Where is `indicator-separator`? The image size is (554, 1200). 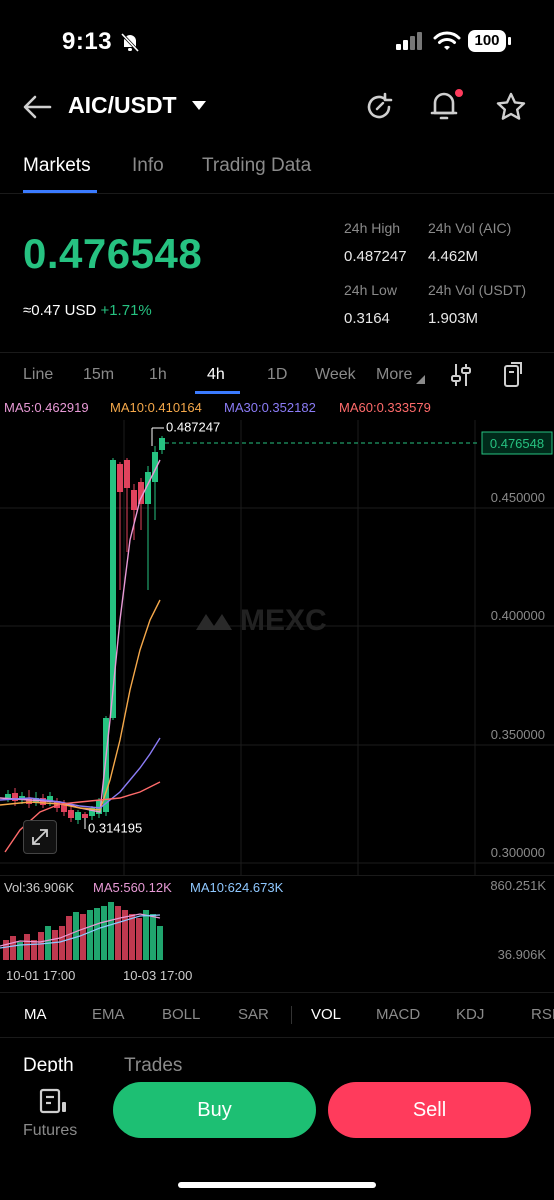 indicator-separator is located at coordinates (291, 1015).